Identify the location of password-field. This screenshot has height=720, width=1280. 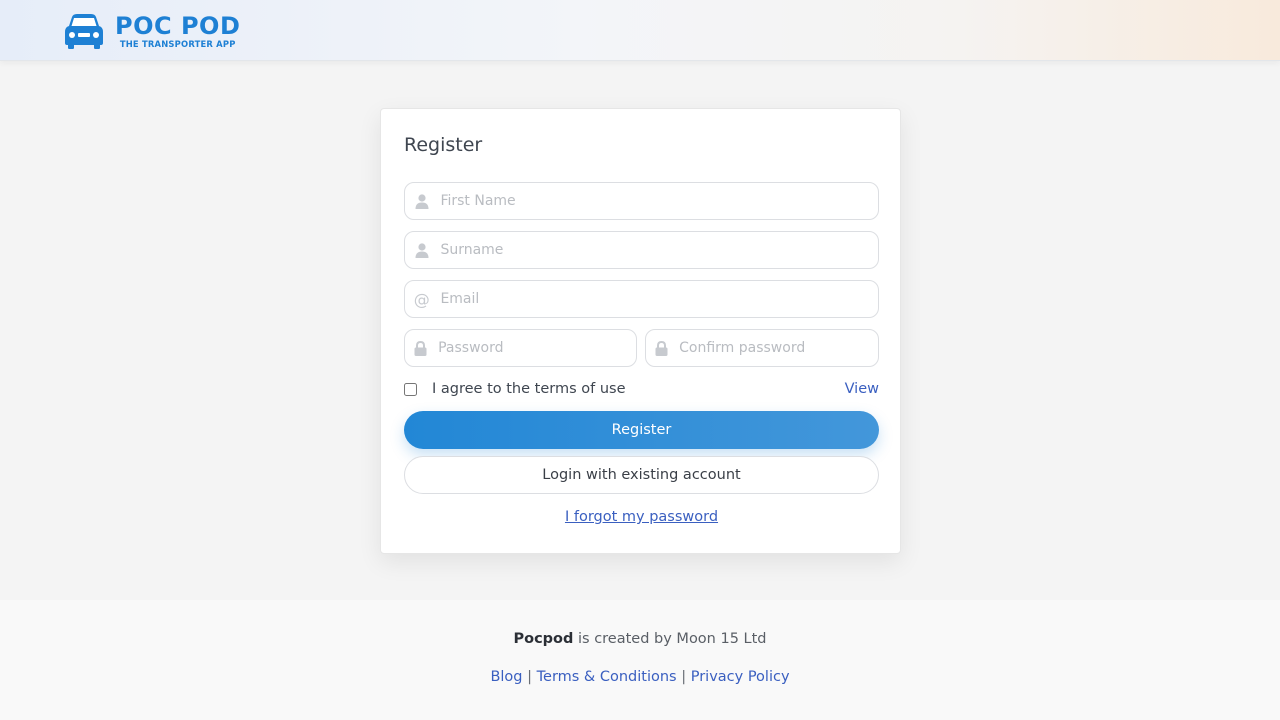
(520, 348).